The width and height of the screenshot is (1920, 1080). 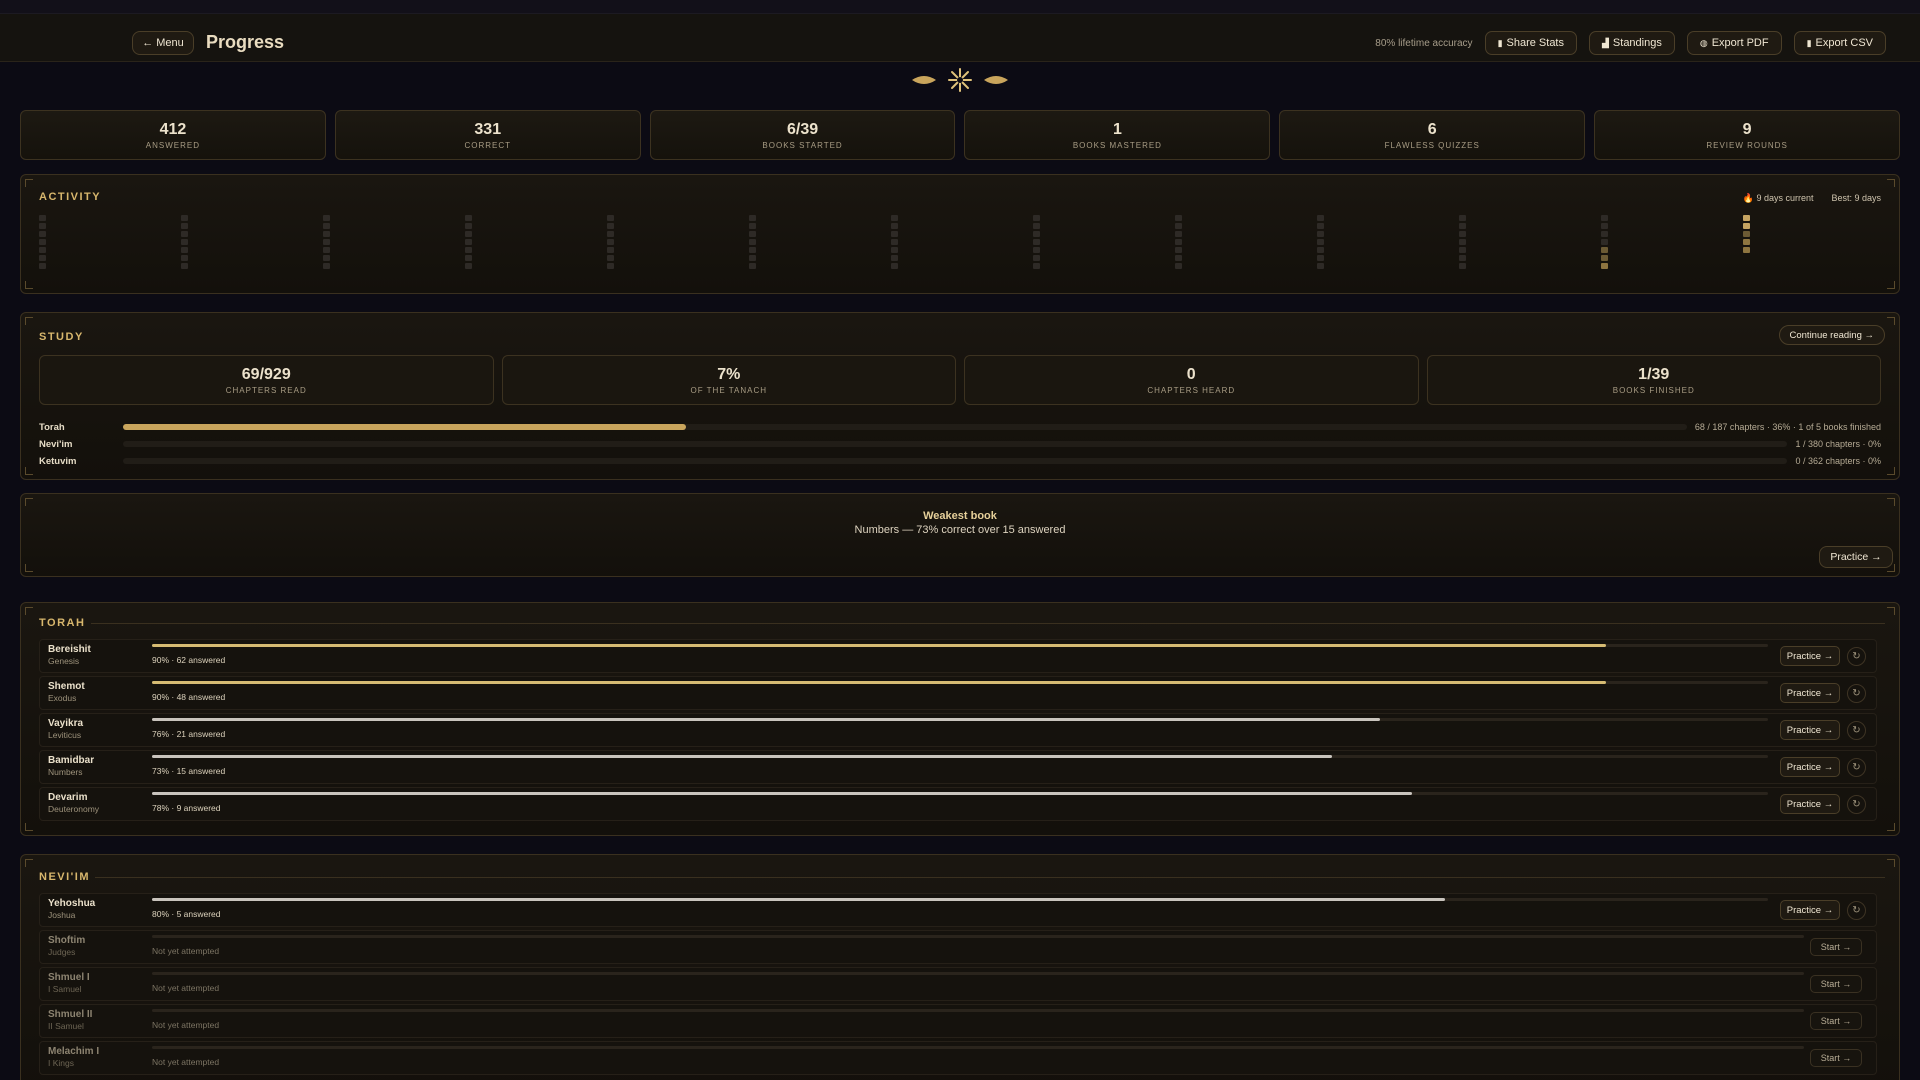 What do you see at coordinates (487, 135) in the screenshot?
I see `stat-correct: 331 CORRECT` at bounding box center [487, 135].